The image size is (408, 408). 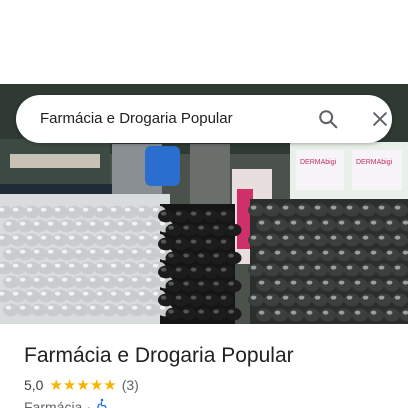 I want to click on shelf-brand-label: DERMAbigi, so click(x=318, y=162).